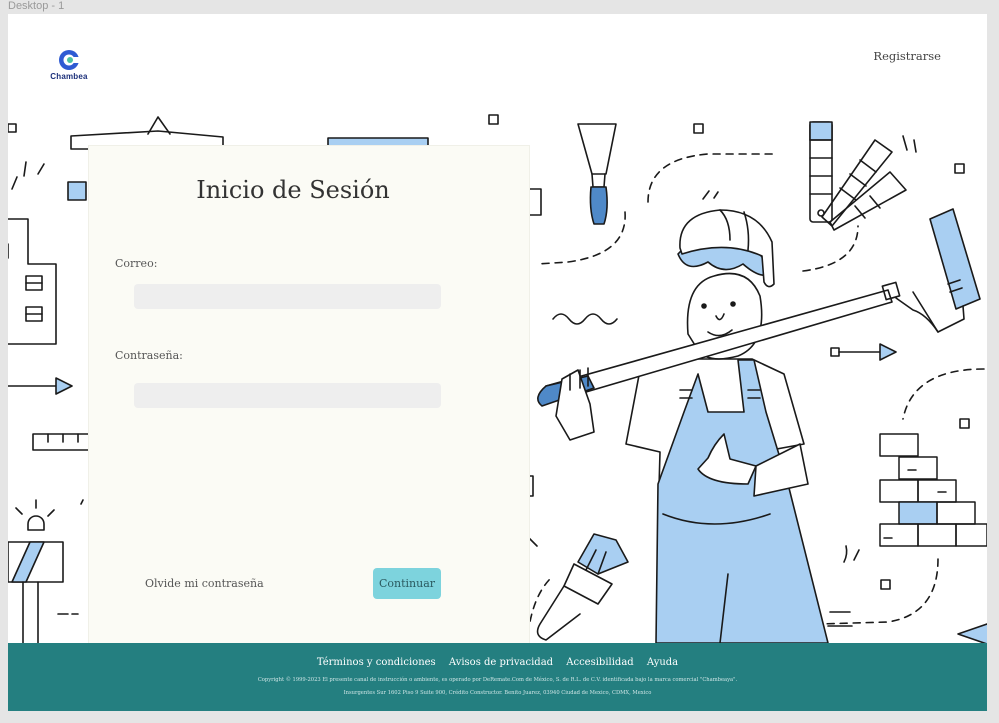  I want to click on logo-text: Chambea, so click(69, 76).